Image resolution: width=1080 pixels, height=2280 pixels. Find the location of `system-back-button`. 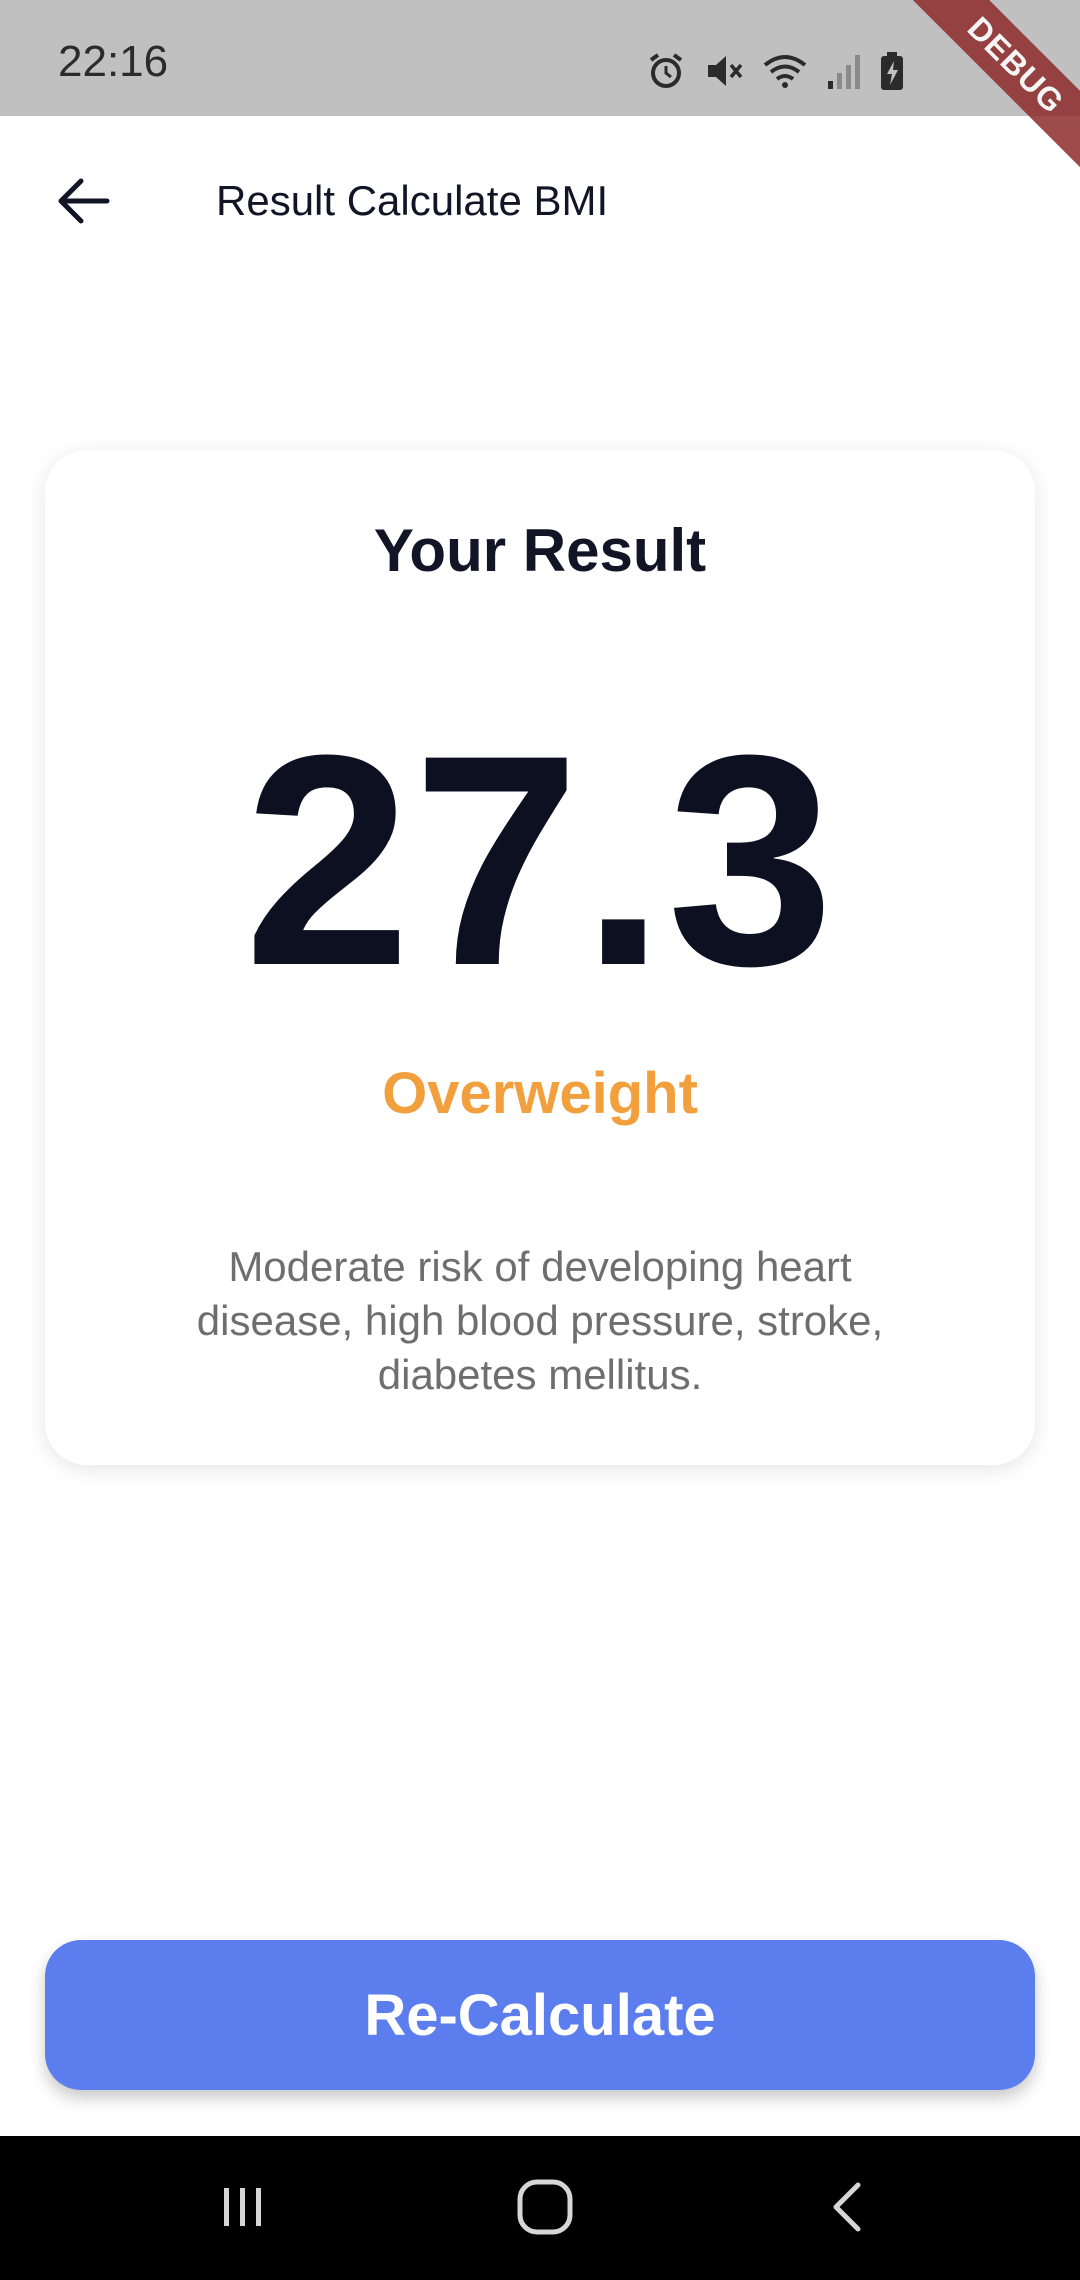

system-back-button is located at coordinates (847, 2209).